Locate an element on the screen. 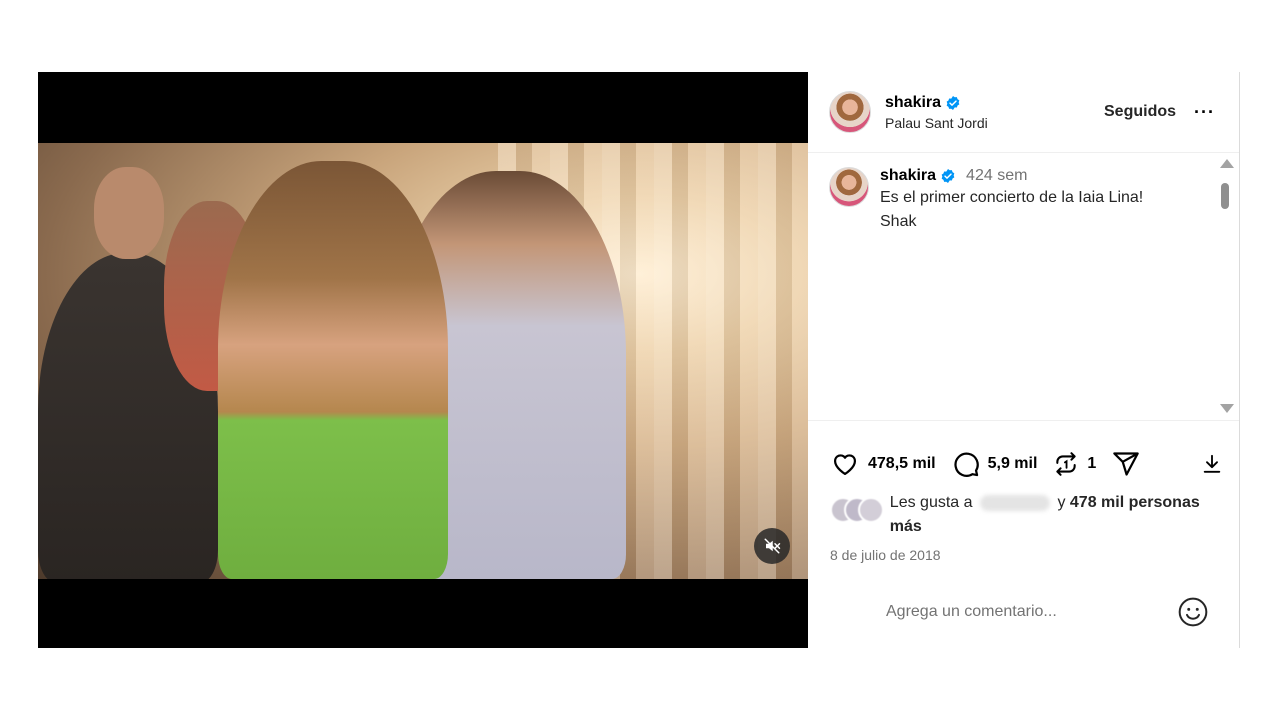 The image size is (1280, 720). post-date: 8 de julio de 2018 is located at coordinates (1023, 551).